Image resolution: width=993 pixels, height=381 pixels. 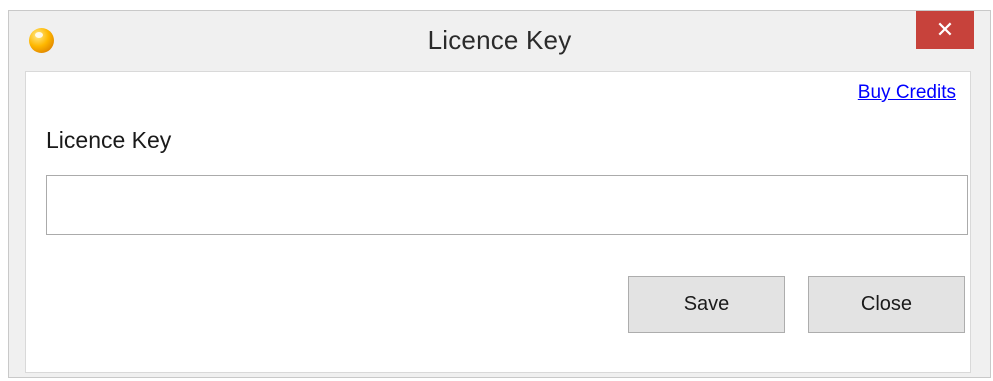 What do you see at coordinates (886, 304) in the screenshot?
I see `close-button: Close` at bounding box center [886, 304].